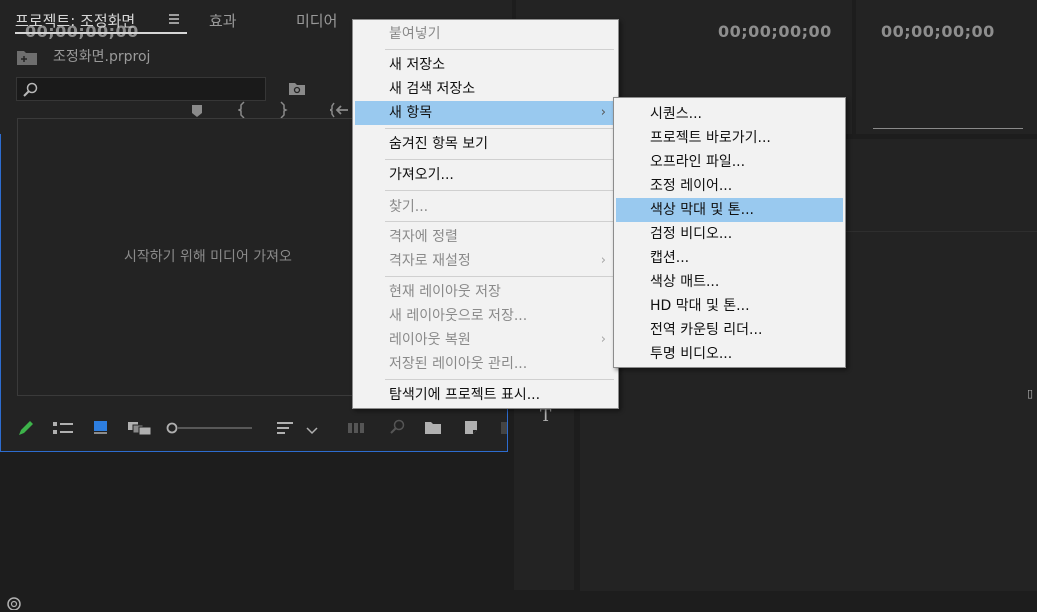 Image resolution: width=1037 pixels, height=612 pixels. Describe the element at coordinates (312, 431) in the screenshot. I see `chevron-down-icon` at that location.